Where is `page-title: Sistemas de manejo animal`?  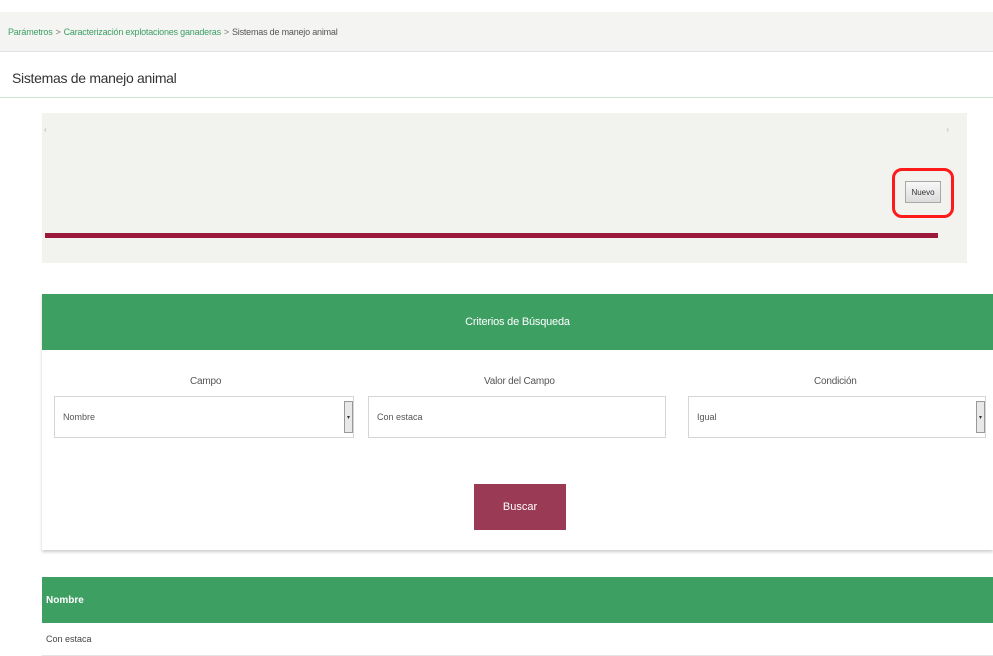 page-title: Sistemas de manejo animal is located at coordinates (94, 78).